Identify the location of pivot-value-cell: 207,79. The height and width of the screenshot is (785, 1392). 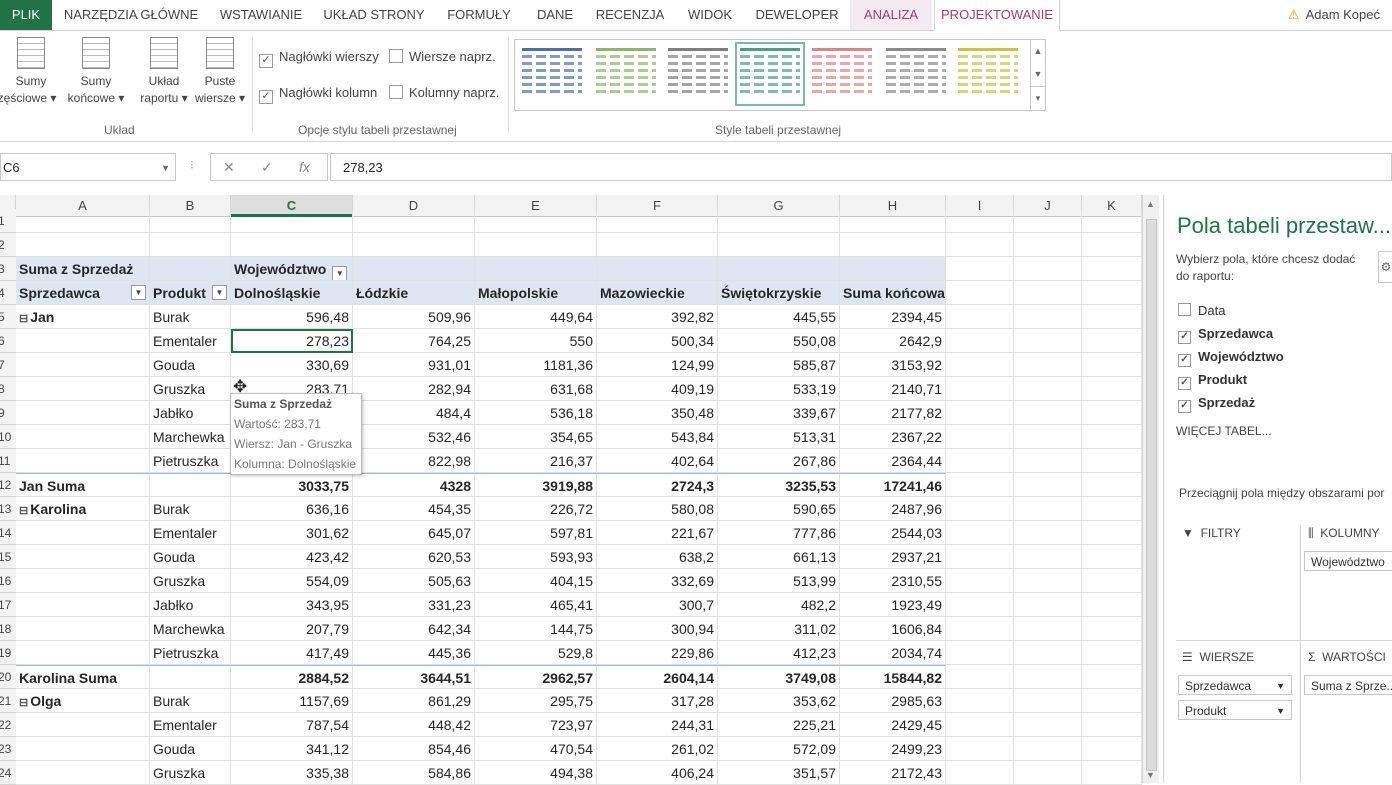
(292, 629).